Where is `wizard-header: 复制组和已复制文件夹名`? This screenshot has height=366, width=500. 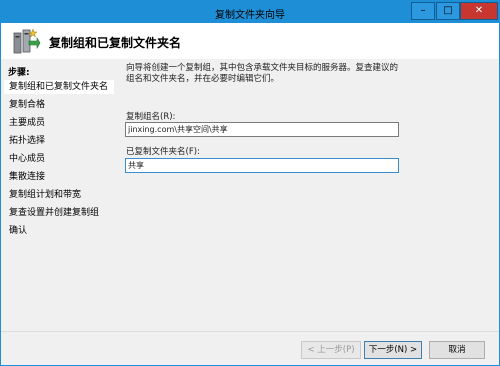
wizard-header: 复制组和已复制文件夹名 is located at coordinates (250, 41).